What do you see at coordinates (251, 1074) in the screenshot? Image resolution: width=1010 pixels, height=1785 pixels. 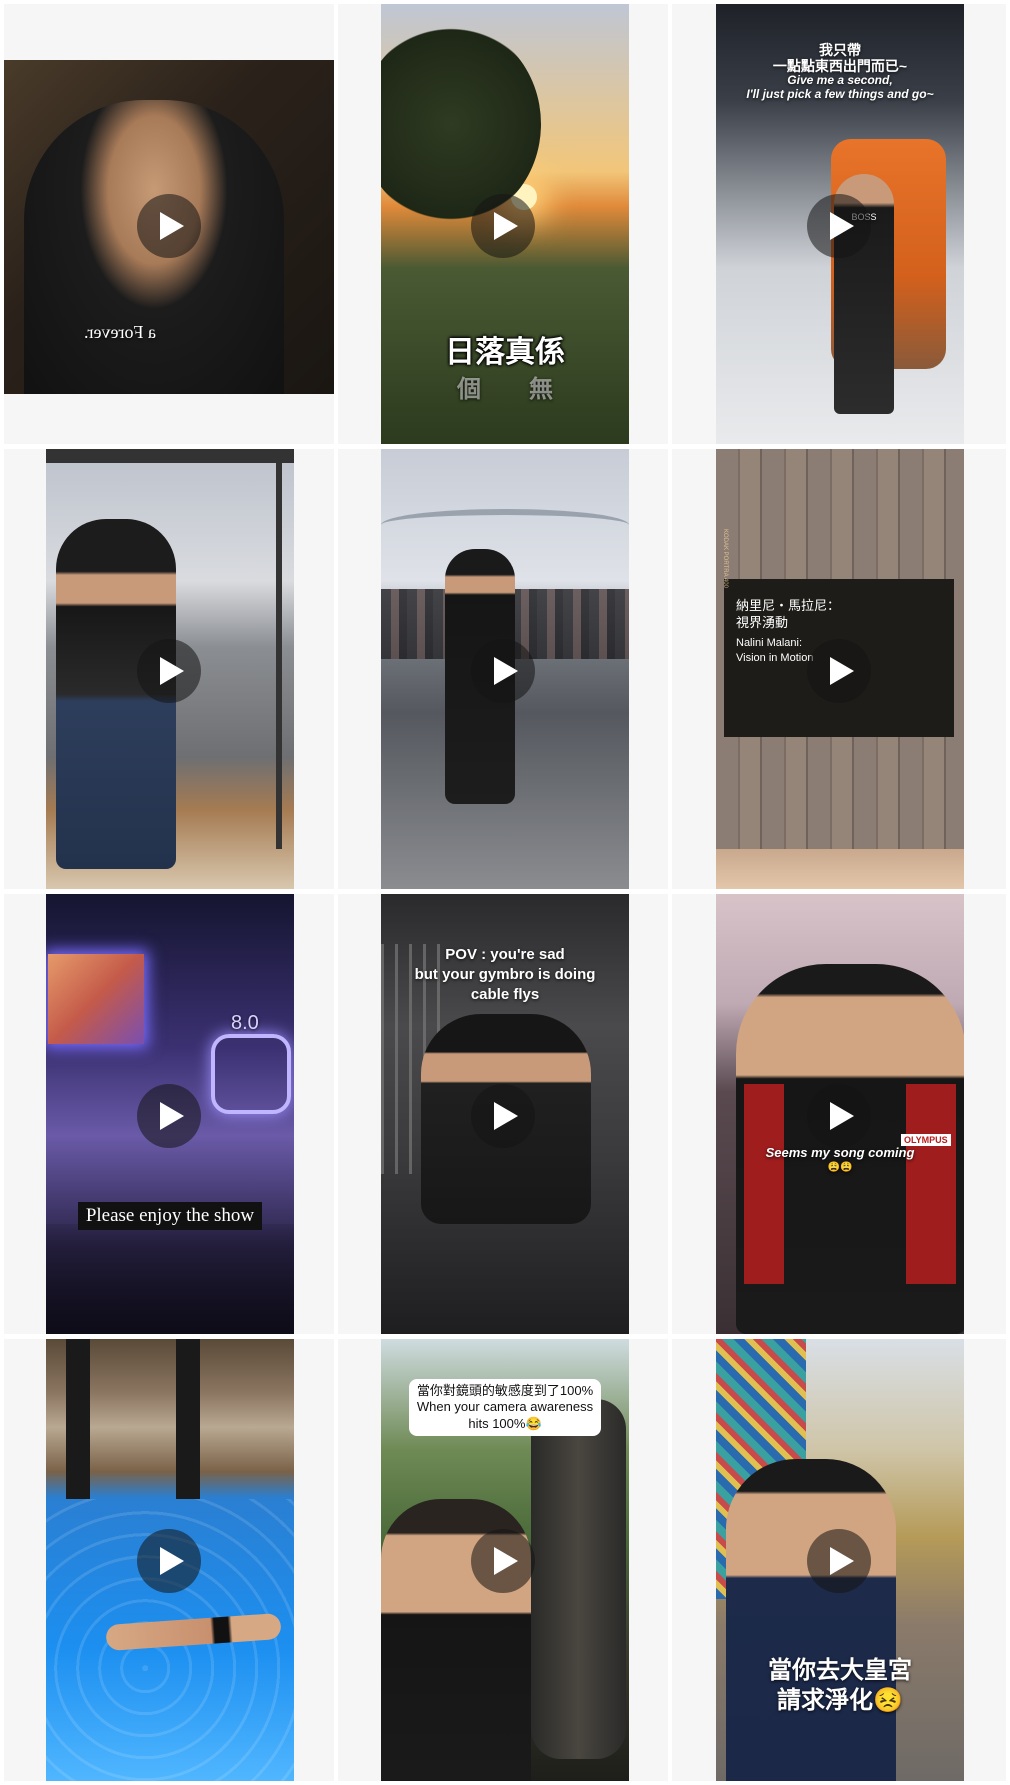 I see `stage-ring` at bounding box center [251, 1074].